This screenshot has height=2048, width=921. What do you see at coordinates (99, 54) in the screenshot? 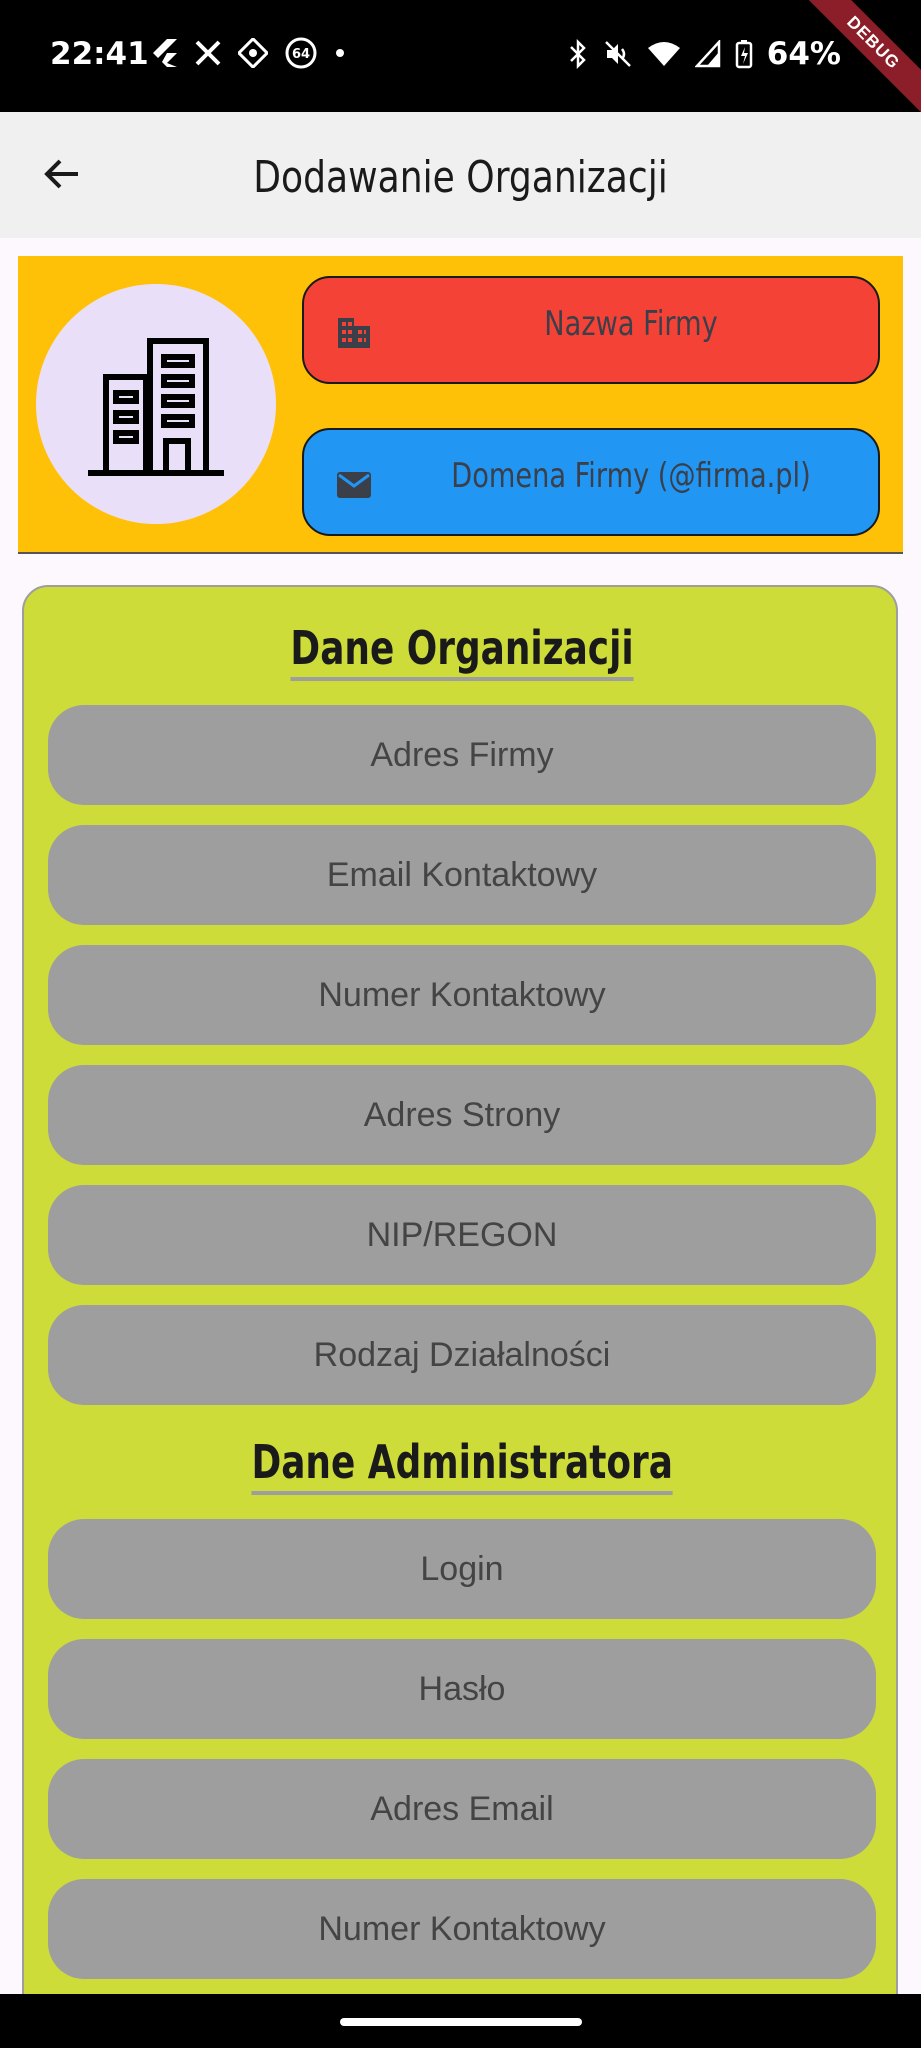
I see `status-time: 22:41` at bounding box center [99, 54].